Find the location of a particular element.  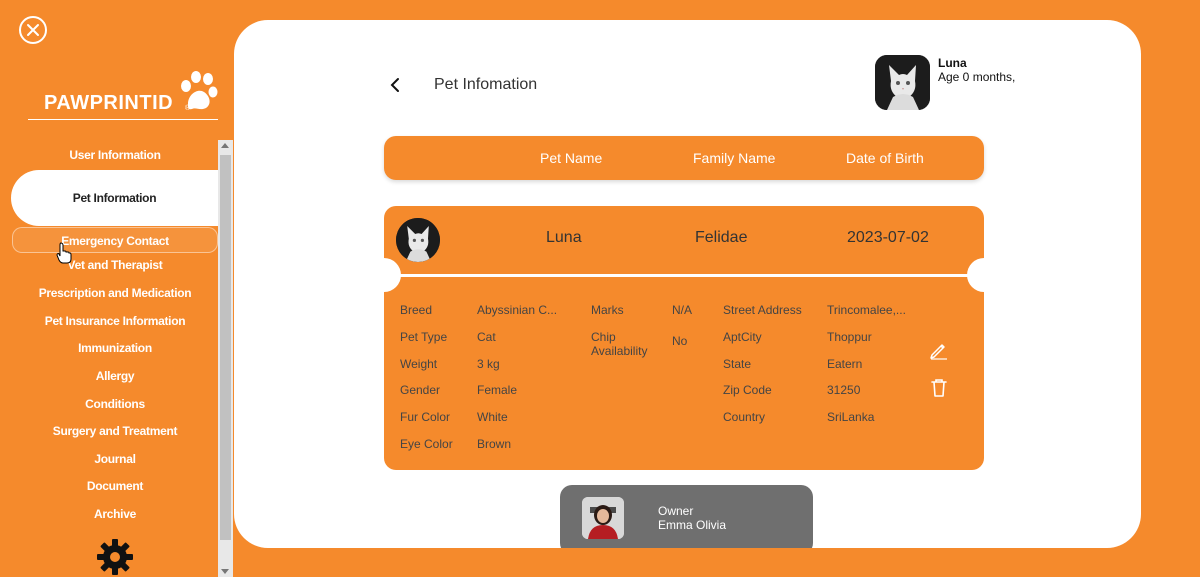

pet-header-name: Luna is located at coordinates (952, 63).